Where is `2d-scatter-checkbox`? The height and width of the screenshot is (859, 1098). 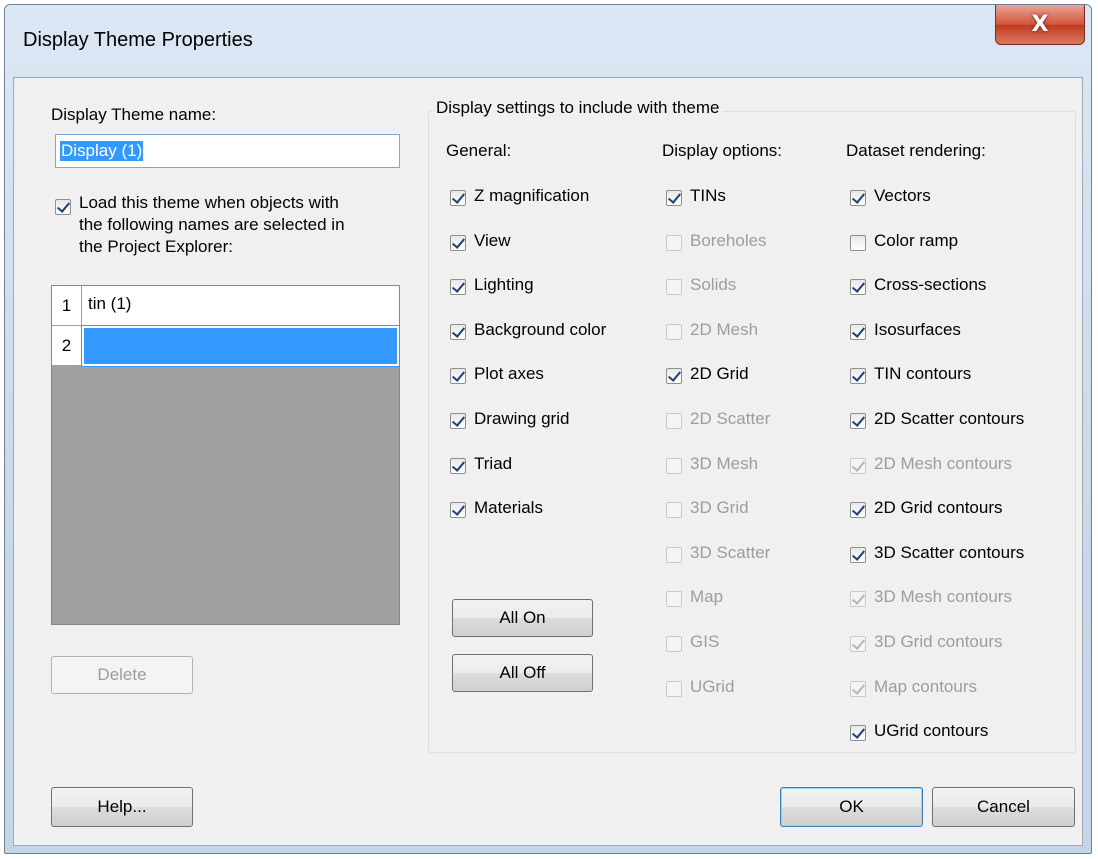
2d-scatter-checkbox is located at coordinates (674, 421).